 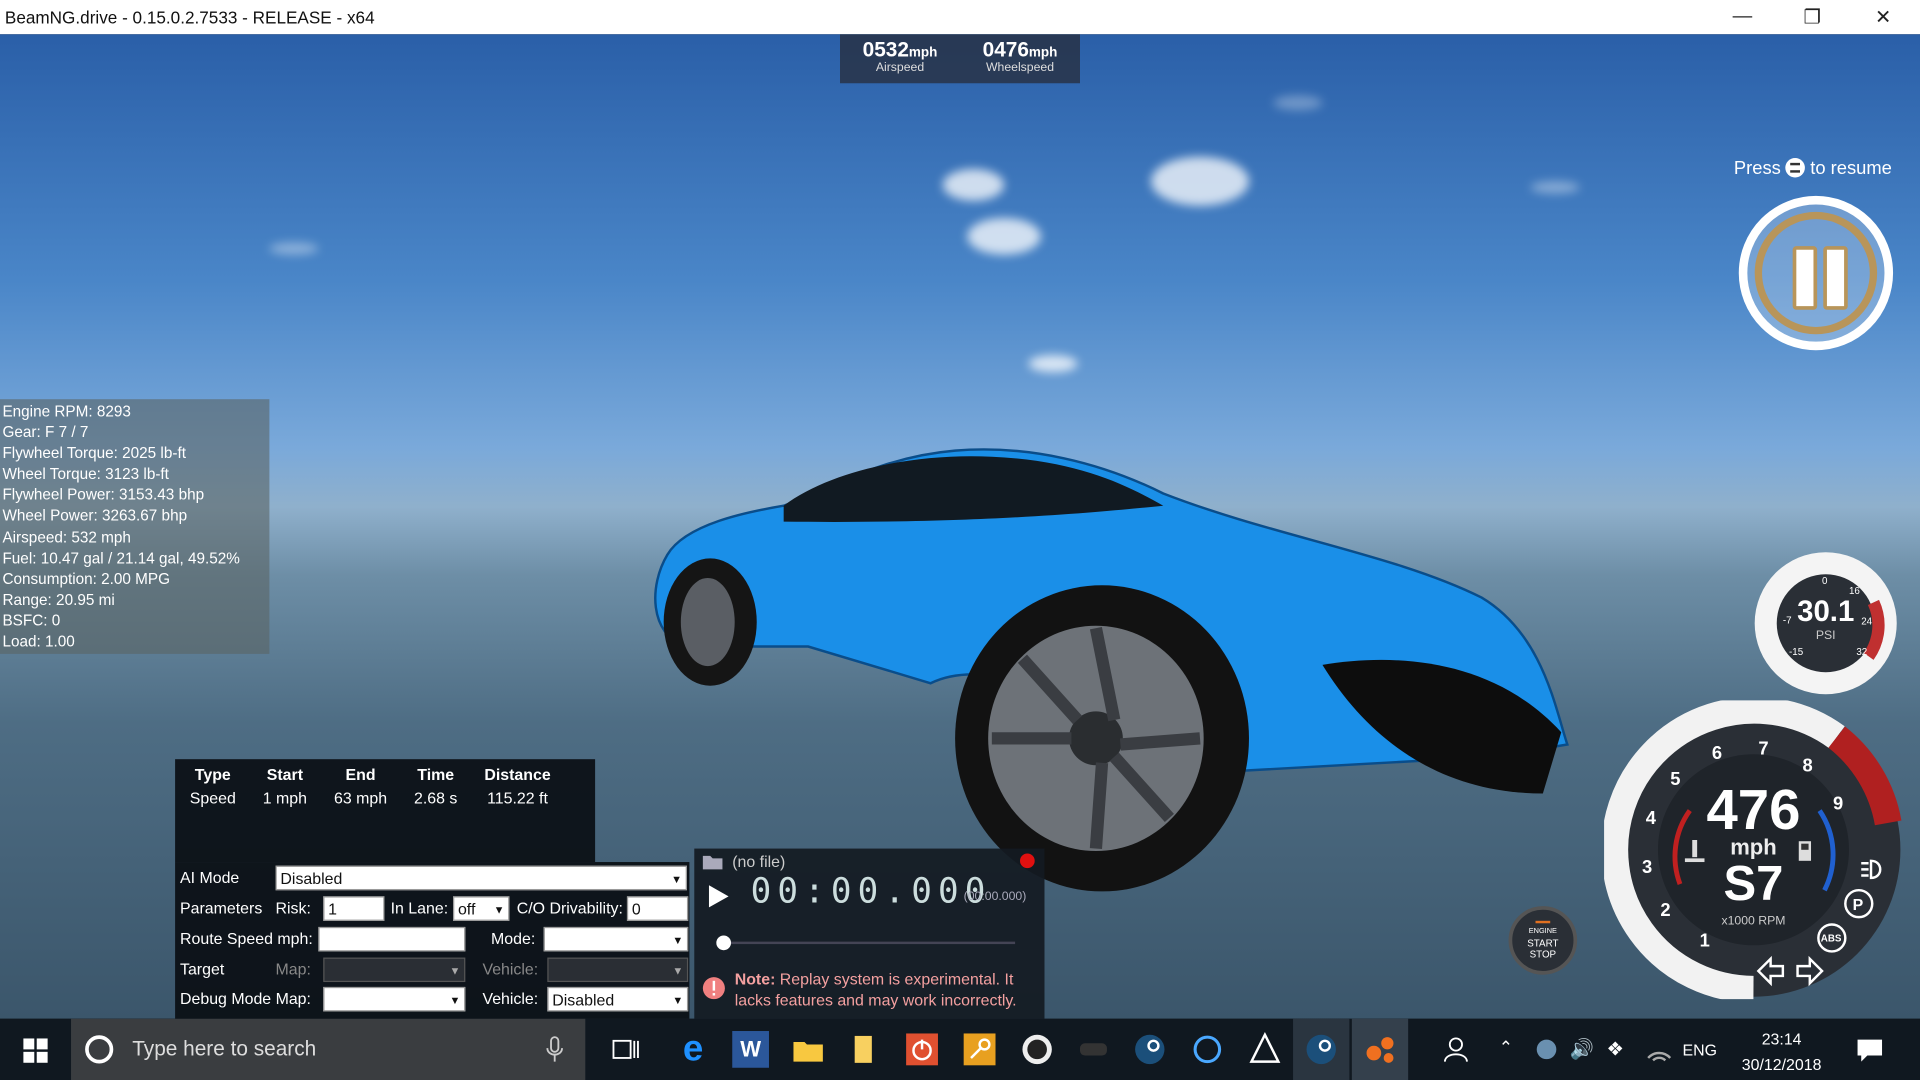 I want to click on timer-header: Time, so click(x=436, y=774).